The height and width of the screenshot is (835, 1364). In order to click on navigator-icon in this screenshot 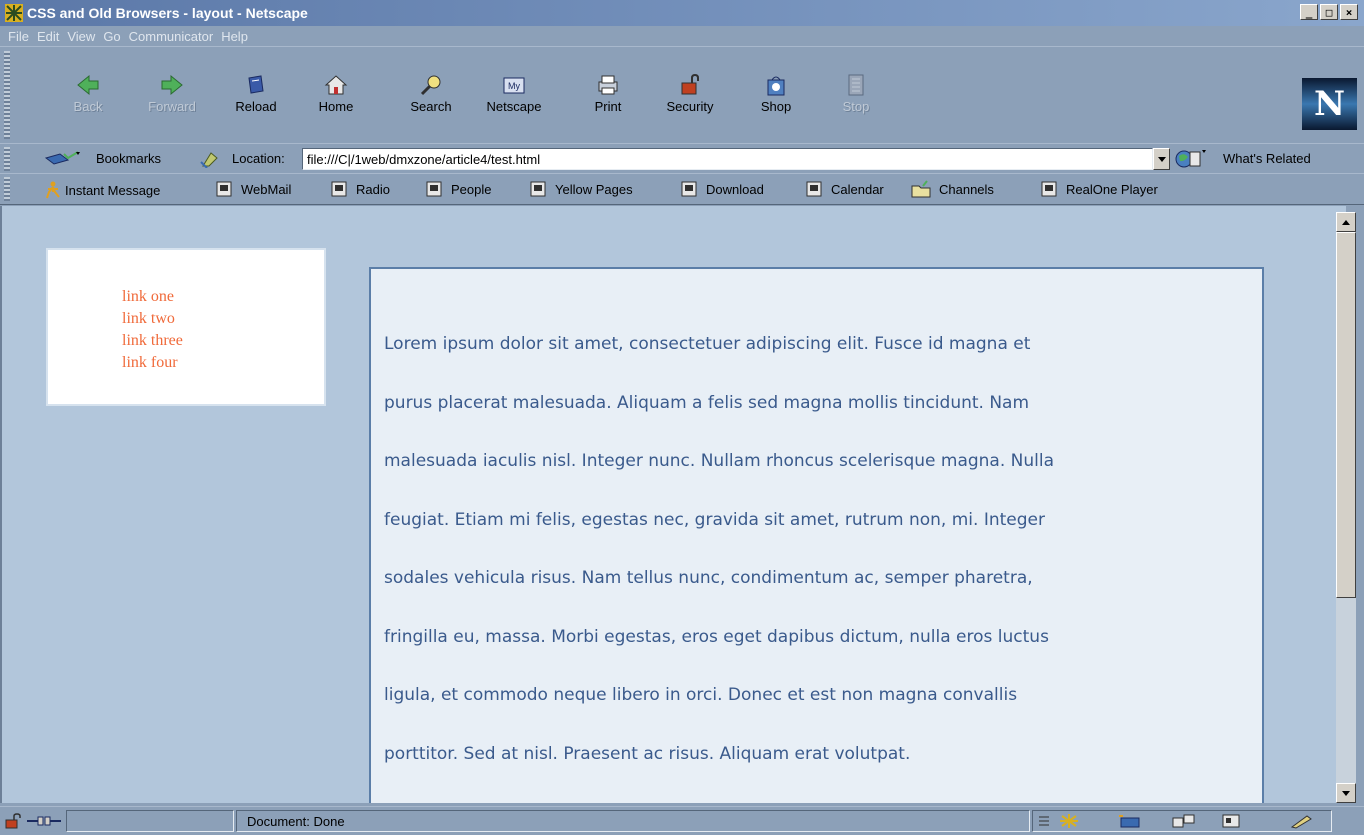, I will do `click(1070, 821)`.